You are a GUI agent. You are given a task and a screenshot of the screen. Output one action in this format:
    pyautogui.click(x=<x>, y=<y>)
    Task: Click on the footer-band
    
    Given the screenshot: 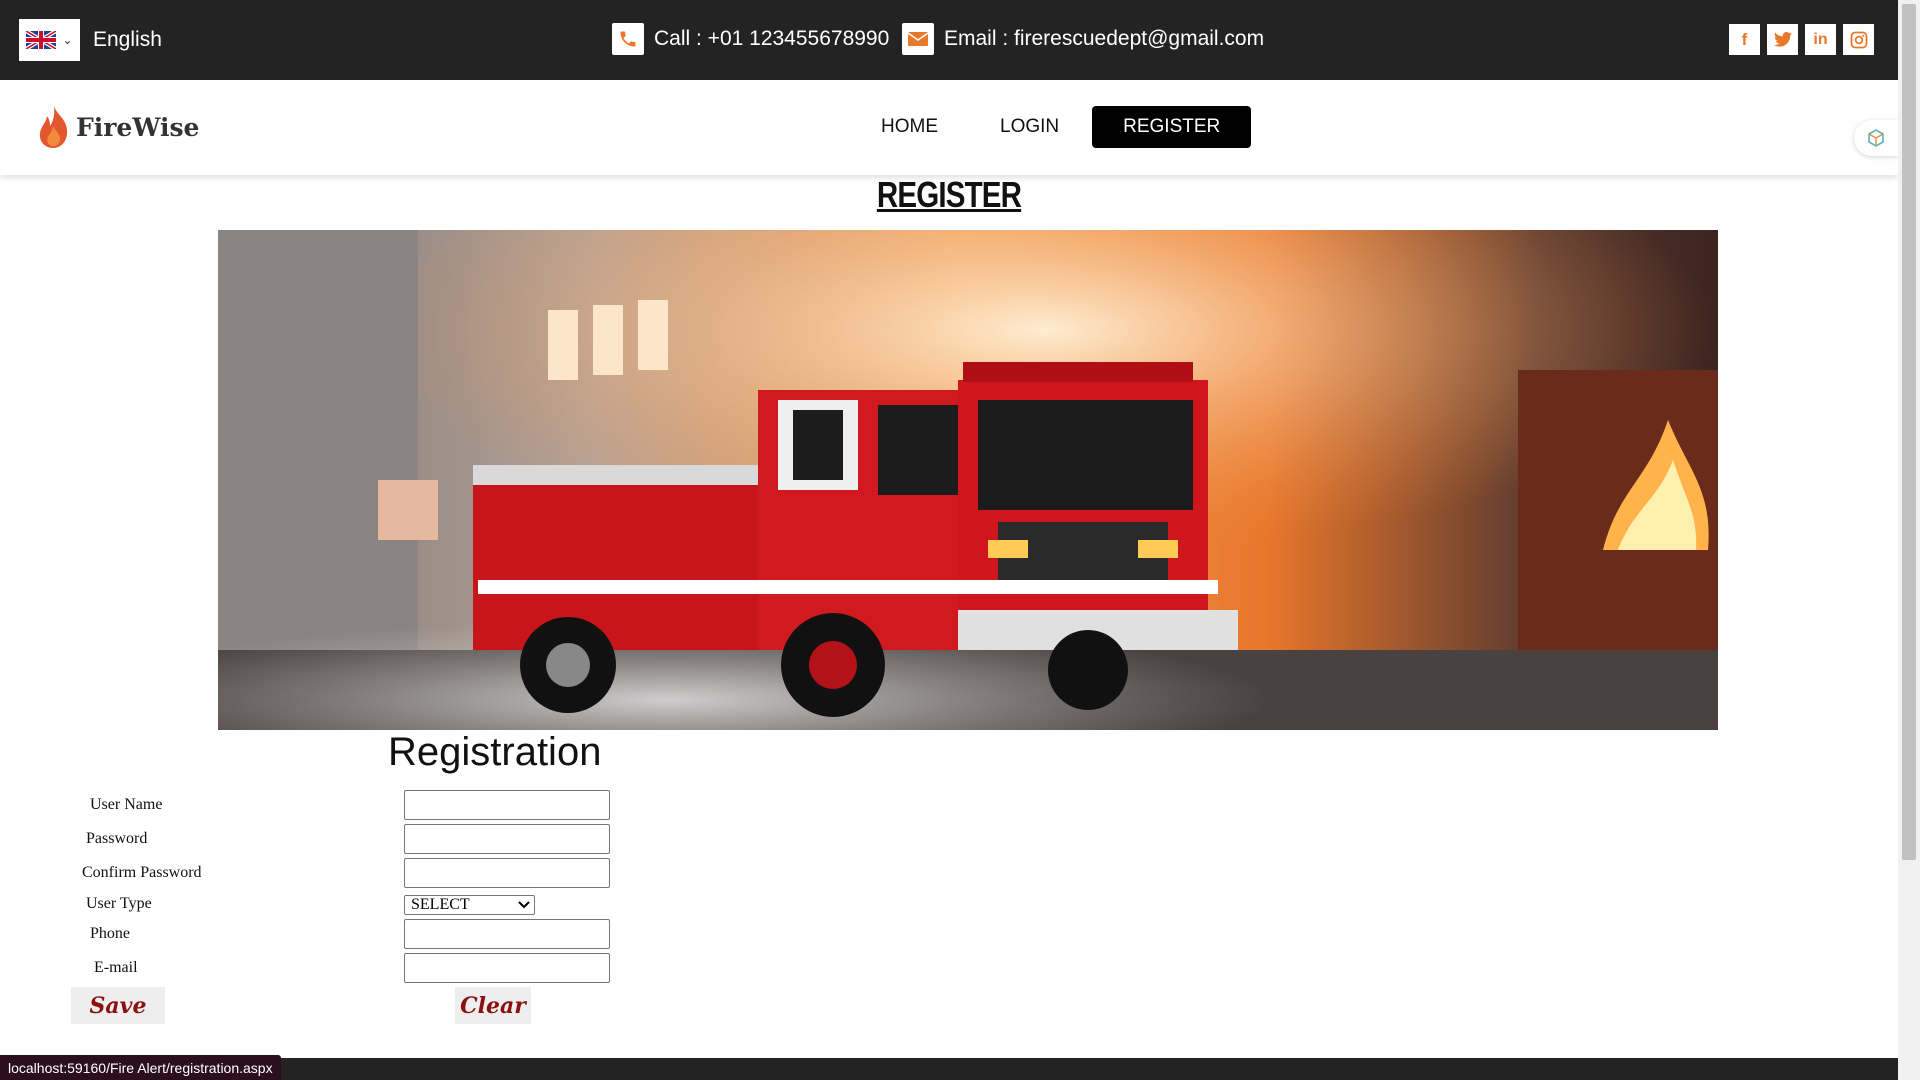 What is the action you would take?
    pyautogui.click(x=949, y=1069)
    